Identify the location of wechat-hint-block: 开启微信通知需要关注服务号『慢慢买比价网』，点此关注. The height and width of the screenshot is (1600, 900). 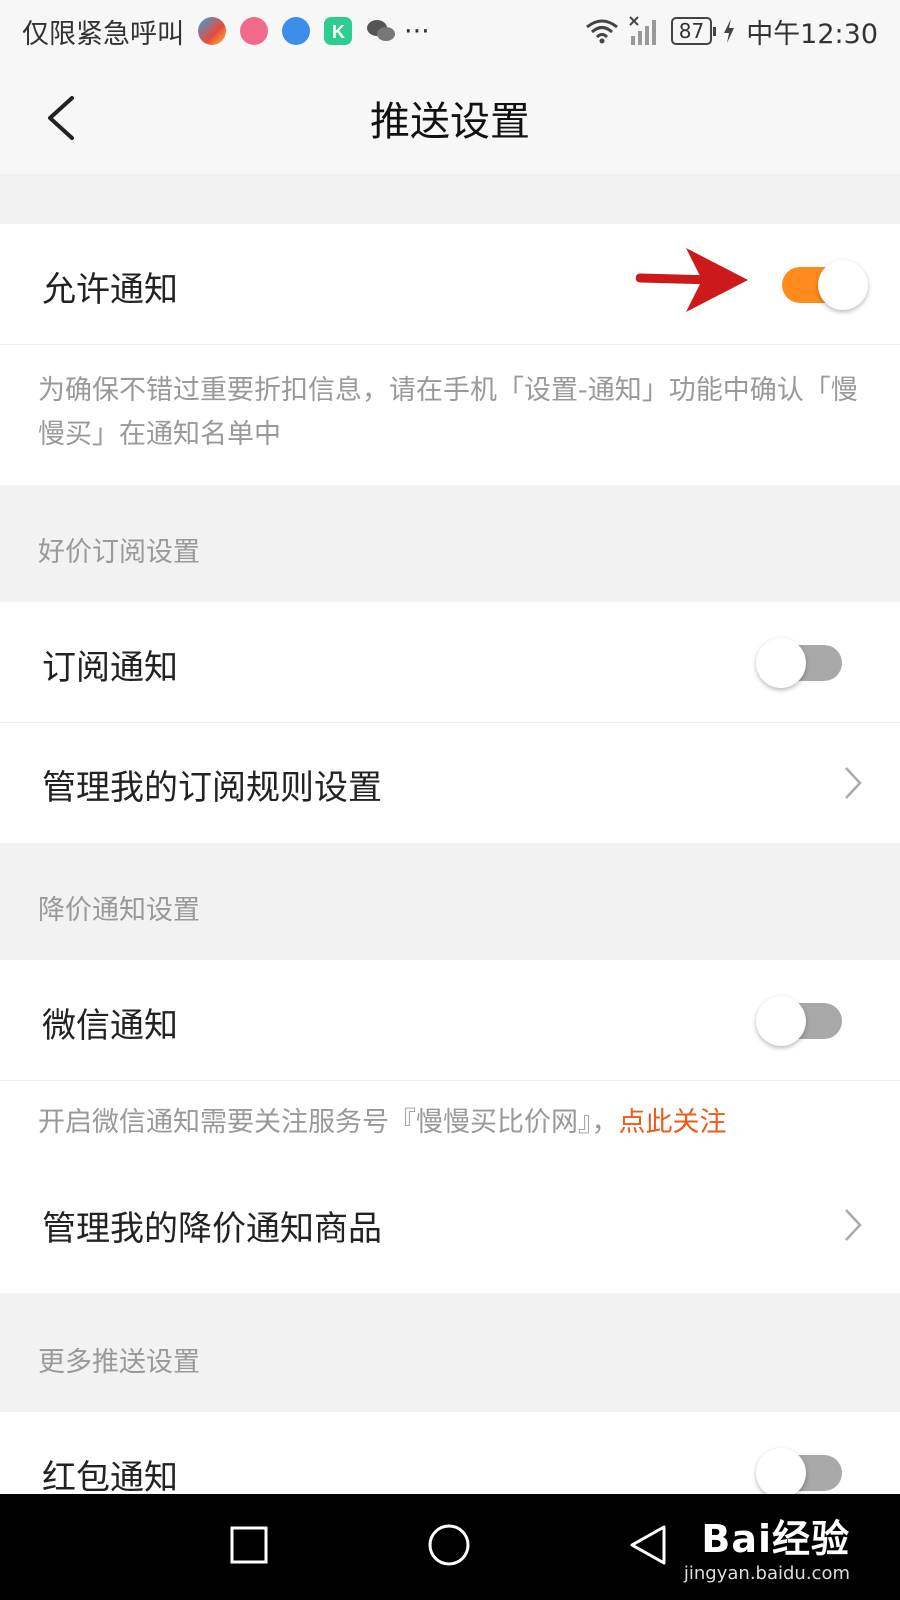
(450, 1126).